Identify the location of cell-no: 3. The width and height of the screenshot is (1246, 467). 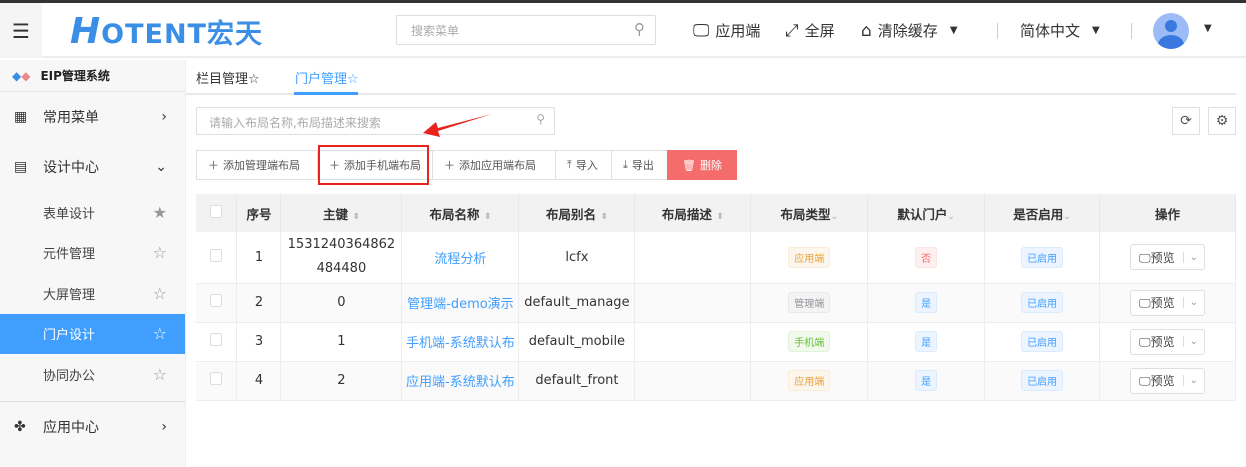
(259, 342).